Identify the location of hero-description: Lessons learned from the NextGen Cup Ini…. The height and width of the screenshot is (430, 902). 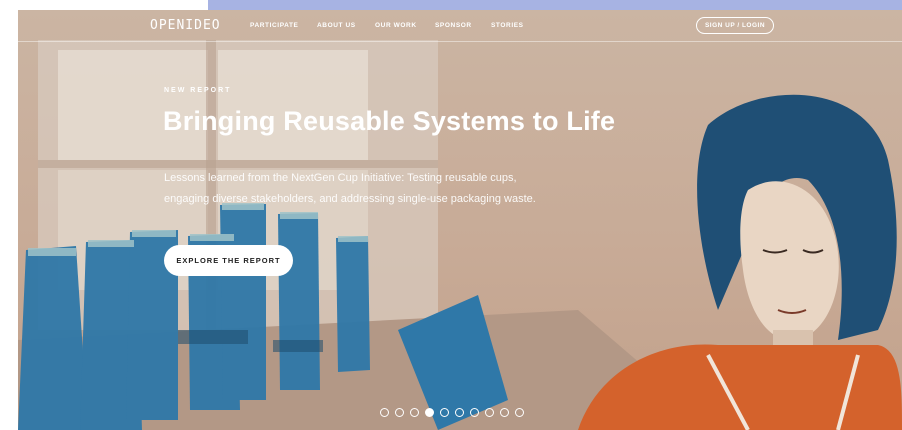
(350, 188).